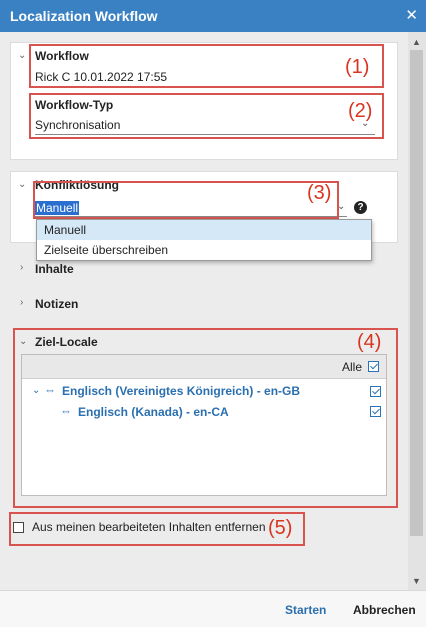 The height and width of the screenshot is (627, 426). Describe the element at coordinates (204, 250) in the screenshot. I see `dropdown-option-overwrite: Zielseite überschreiben` at that location.